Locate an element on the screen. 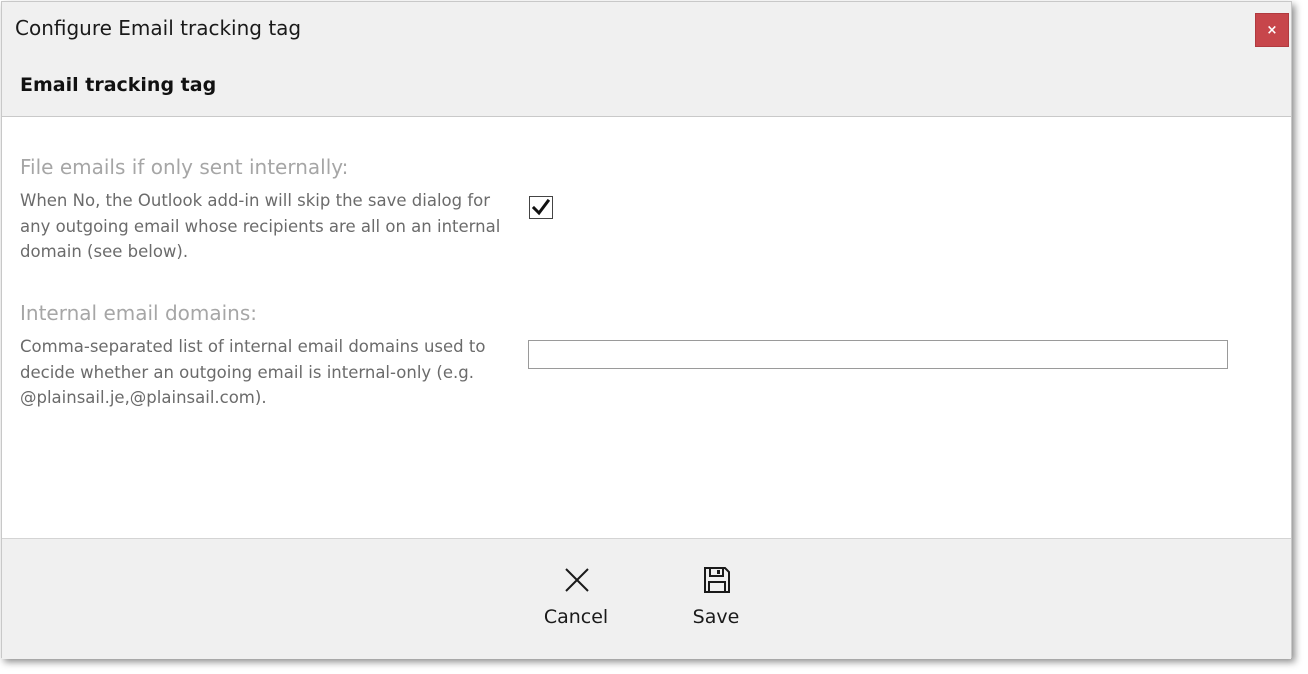  section-header: Email tracking tag is located at coordinates (646, 87).